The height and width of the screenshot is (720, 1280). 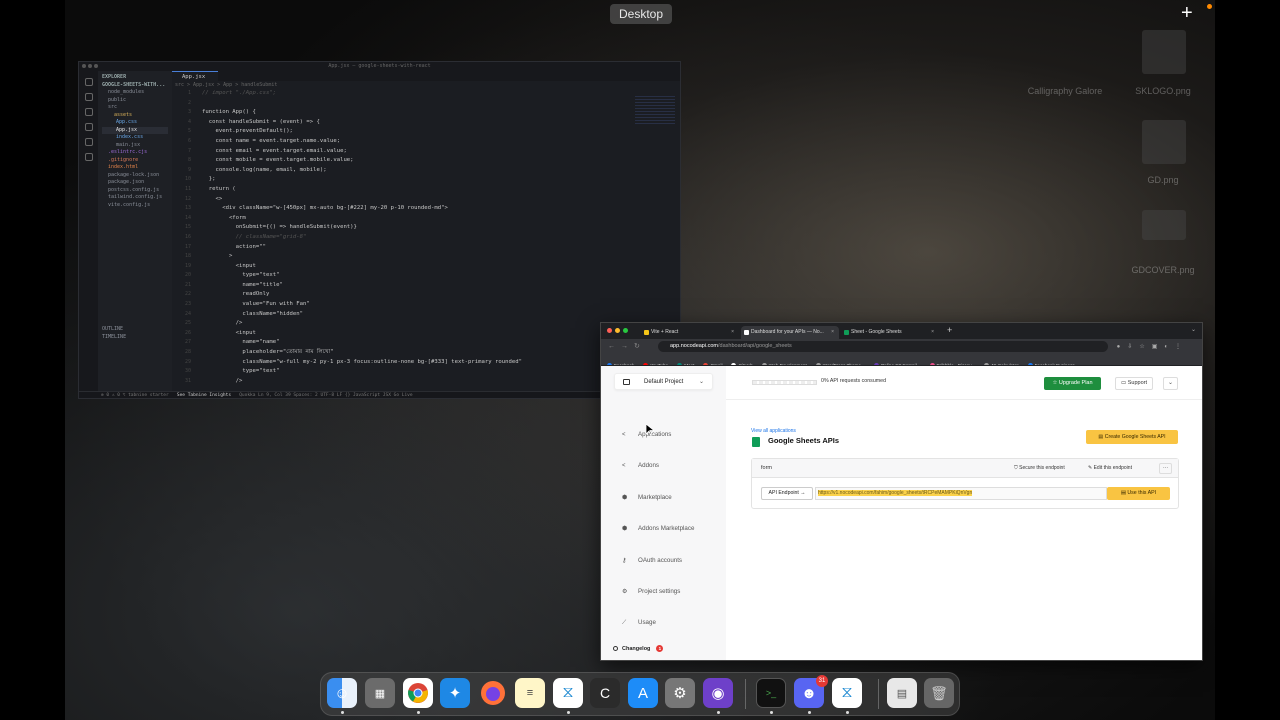 What do you see at coordinates (135, 153) in the screenshot?
I see `tree-item: .eslintrc.cjs` at bounding box center [135, 153].